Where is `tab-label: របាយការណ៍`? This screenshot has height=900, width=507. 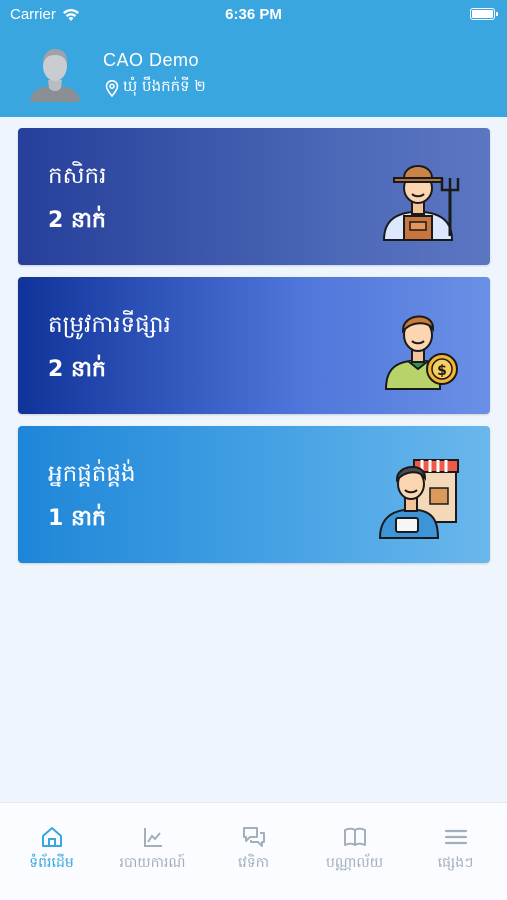
tab-label: របាយការណ៍ is located at coordinates (152, 863).